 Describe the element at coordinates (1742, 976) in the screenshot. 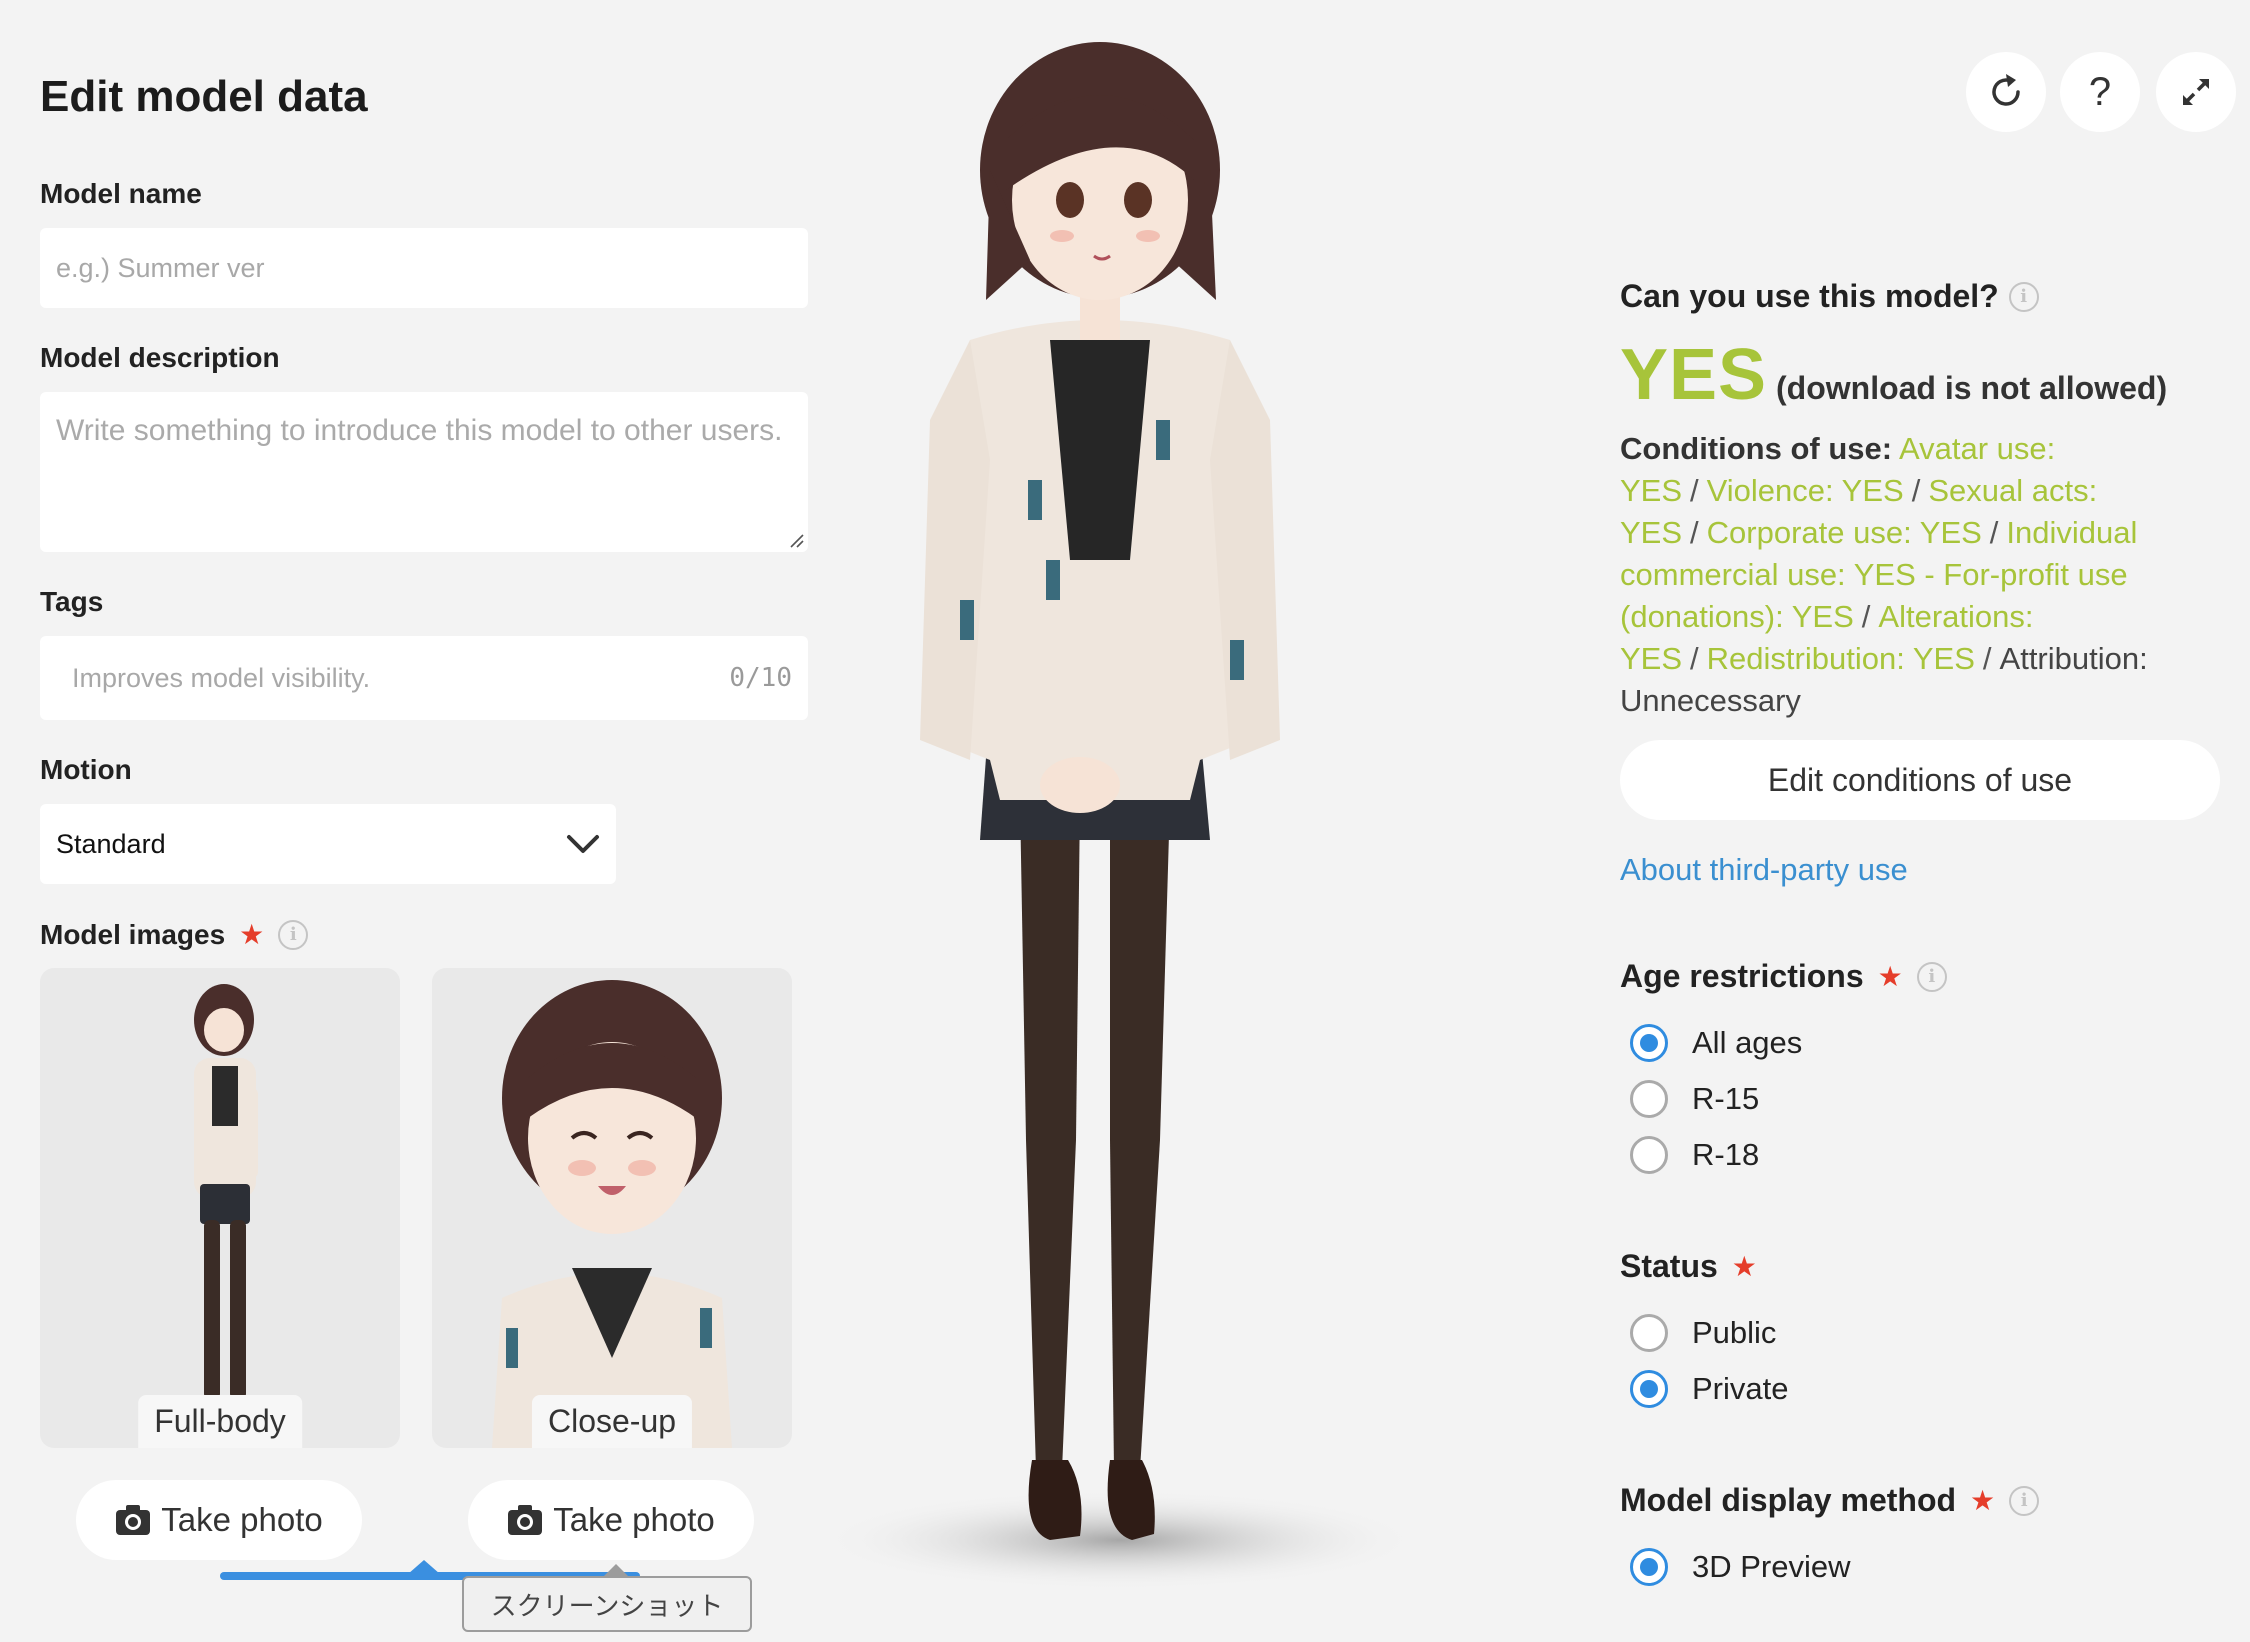

I see `age-restrictions-label: Age restrictions` at that location.